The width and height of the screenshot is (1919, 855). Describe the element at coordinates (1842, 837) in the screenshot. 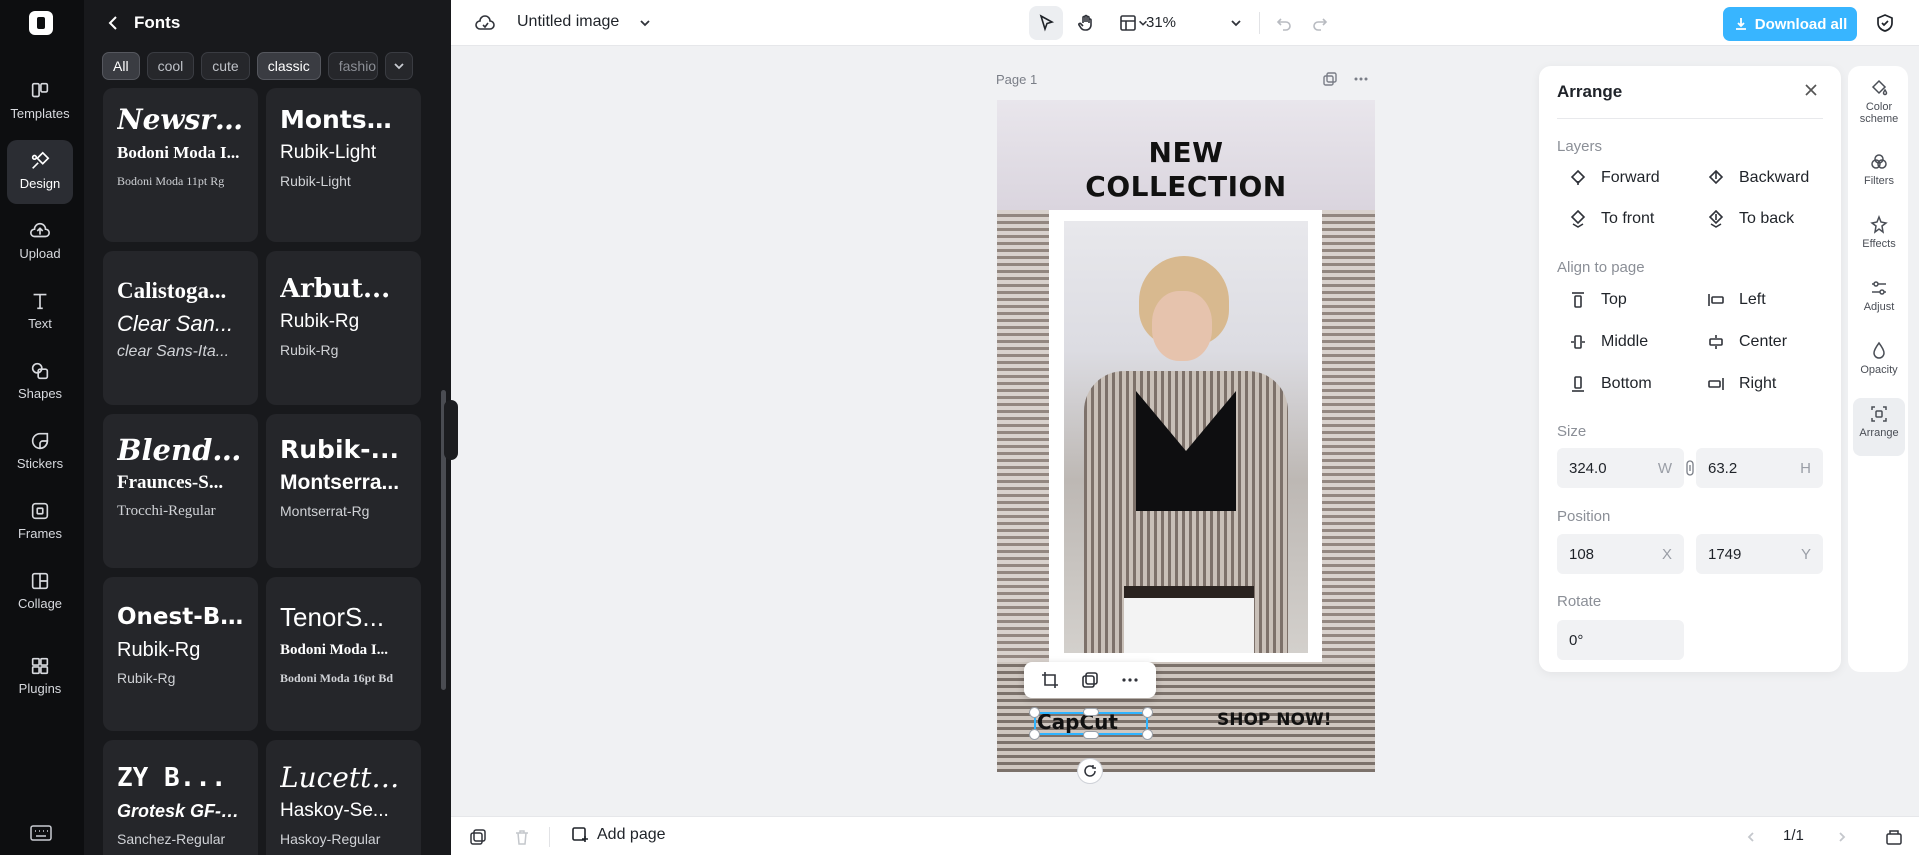

I see `chevron-right-icon` at that location.